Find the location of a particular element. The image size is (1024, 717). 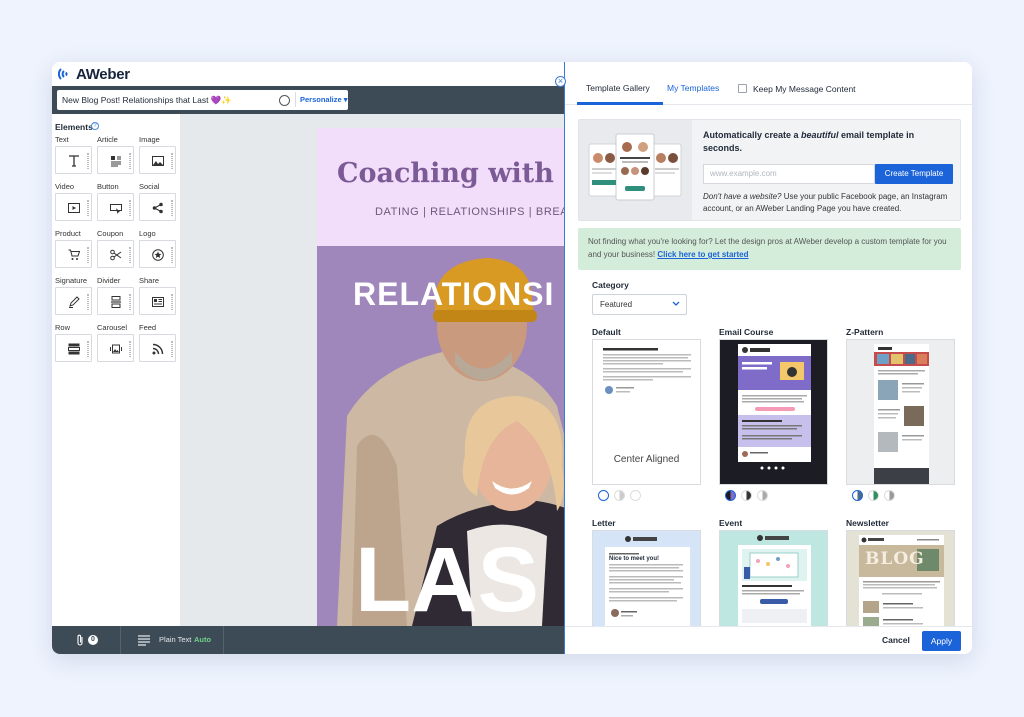

element-text is located at coordinates (73, 160).